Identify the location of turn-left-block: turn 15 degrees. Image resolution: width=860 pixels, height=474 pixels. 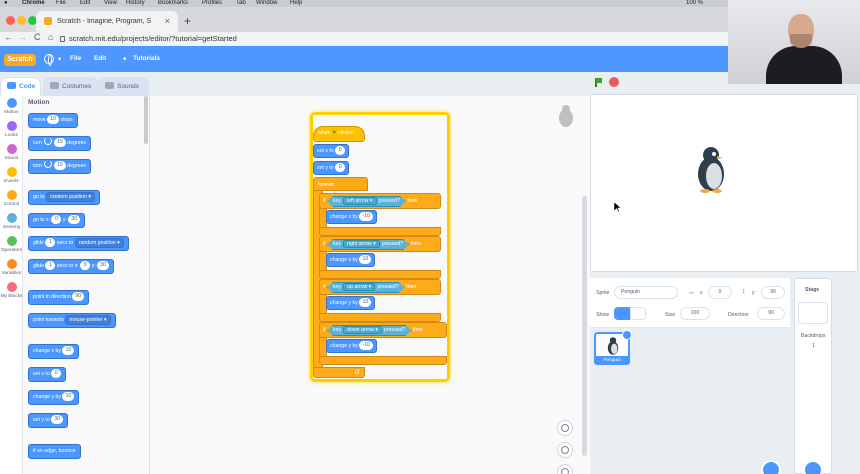
(59, 166).